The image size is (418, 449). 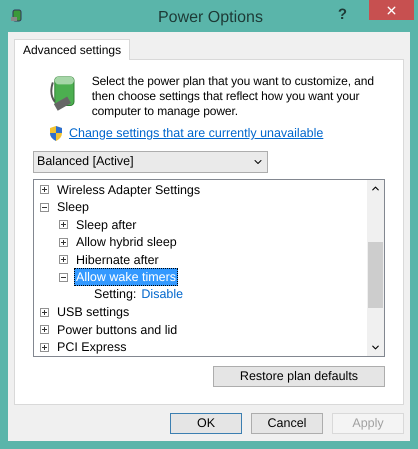 I want to click on window-title: Power Options, so click(x=210, y=18).